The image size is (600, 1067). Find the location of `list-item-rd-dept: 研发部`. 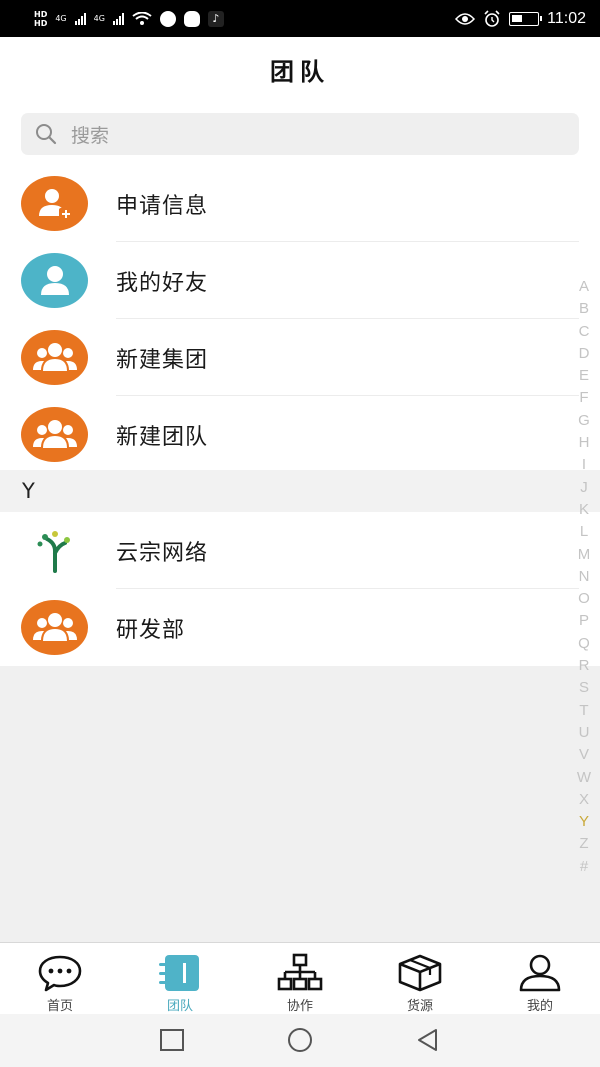

list-item-rd-dept: 研发部 is located at coordinates (300, 627).